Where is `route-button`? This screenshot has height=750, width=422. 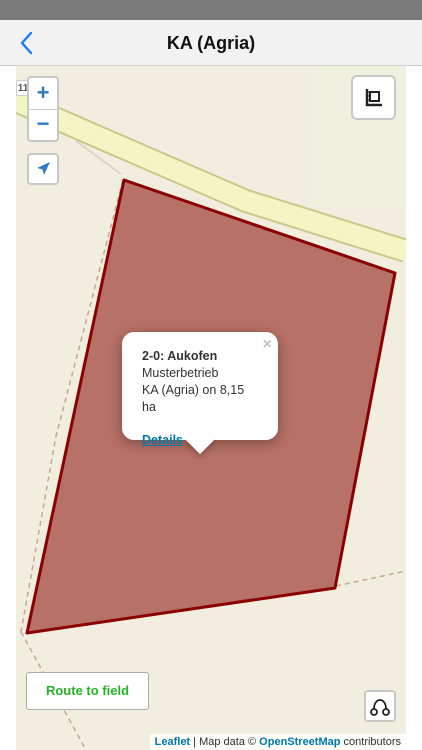
route-button is located at coordinates (380, 706).